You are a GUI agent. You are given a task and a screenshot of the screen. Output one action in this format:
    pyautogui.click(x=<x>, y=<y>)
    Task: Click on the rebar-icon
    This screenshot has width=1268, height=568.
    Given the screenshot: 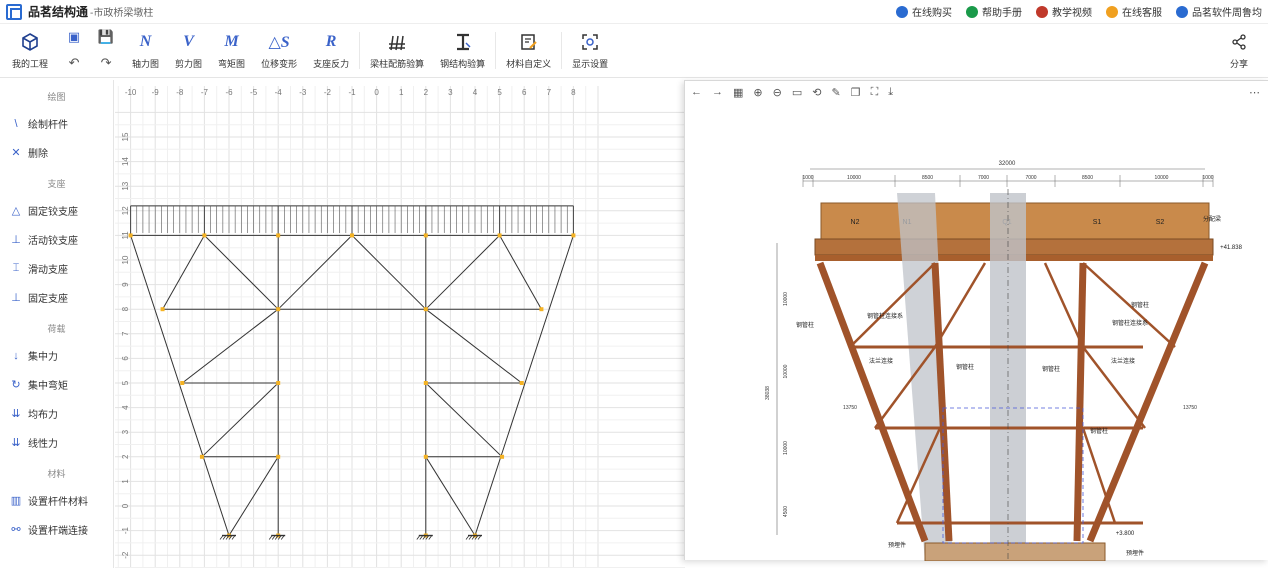 What is the action you would take?
    pyautogui.click(x=397, y=42)
    